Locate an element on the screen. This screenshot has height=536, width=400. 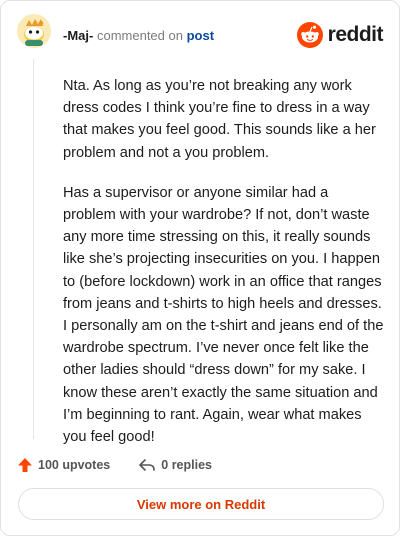
reply-button: 0 replies is located at coordinates (175, 465).